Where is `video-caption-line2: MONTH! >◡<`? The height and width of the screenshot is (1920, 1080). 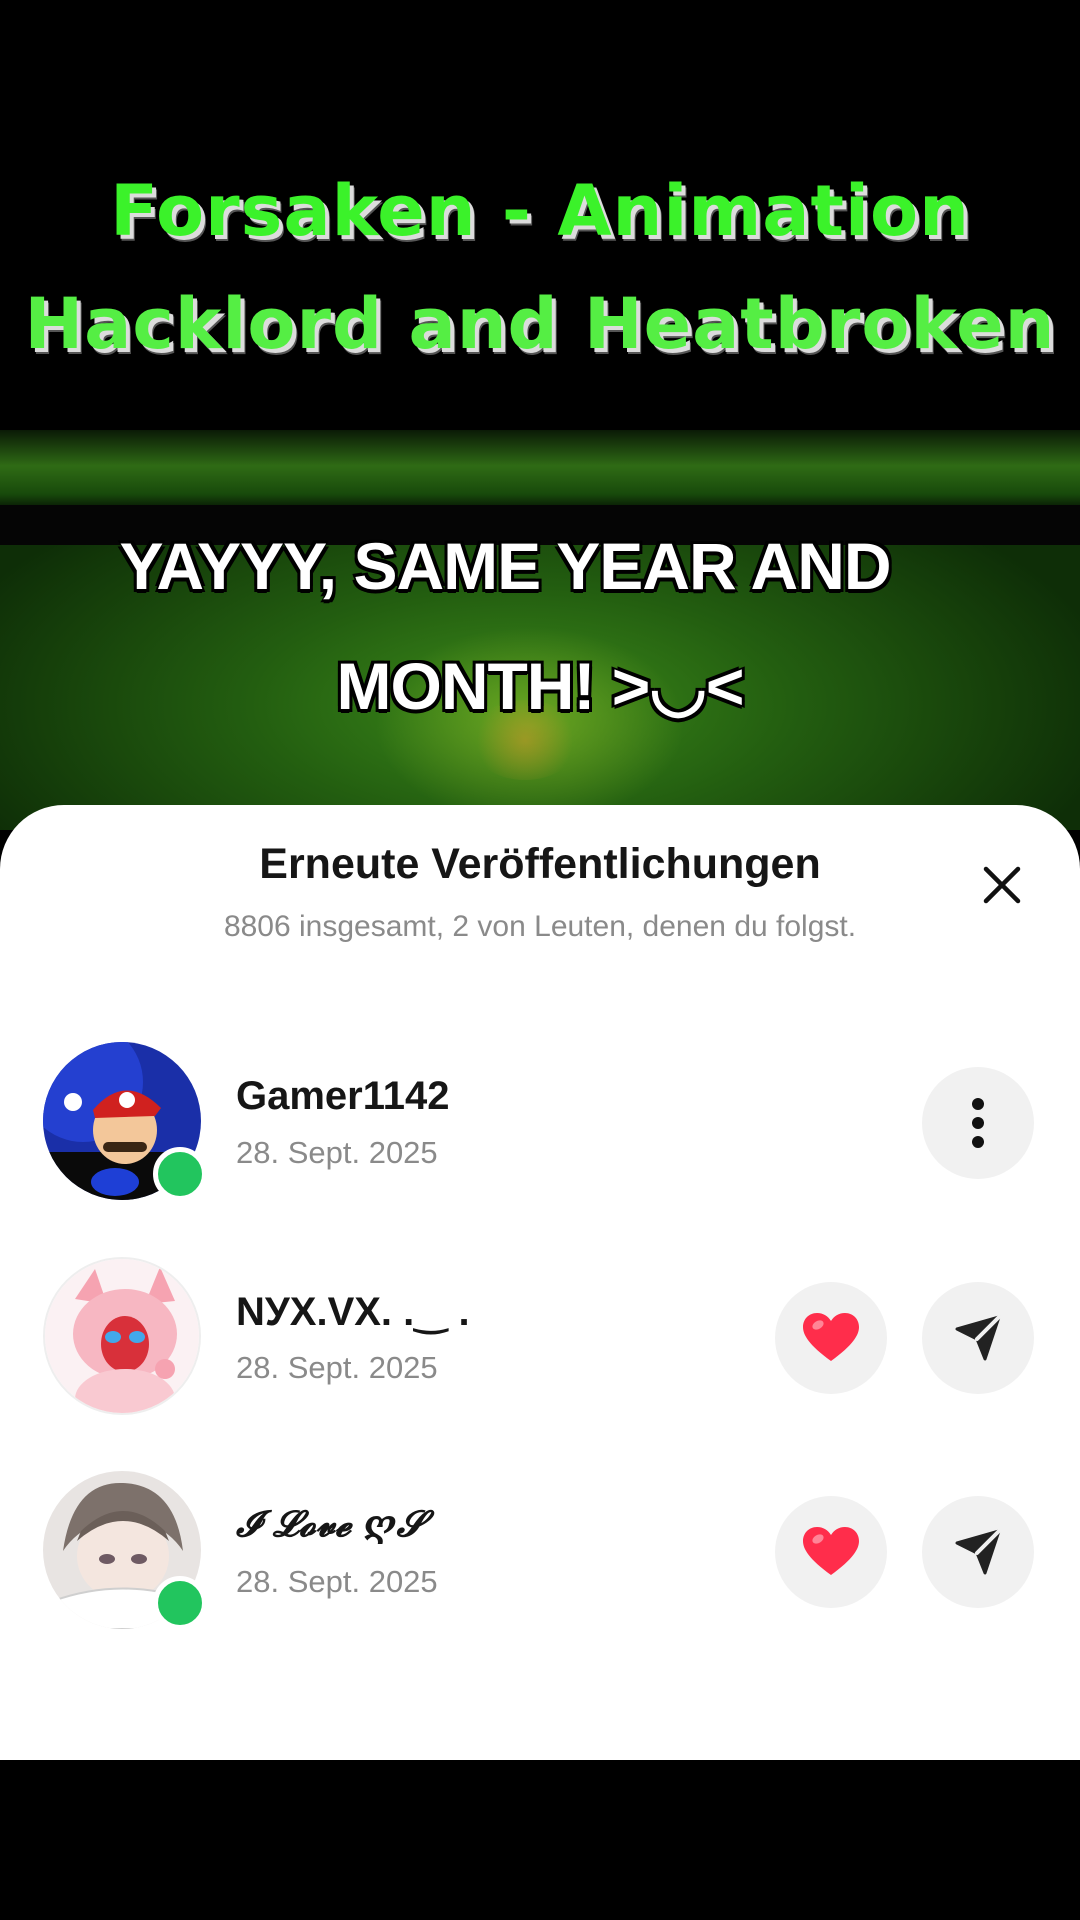 video-caption-line2: MONTH! >◡< is located at coordinates (540, 686).